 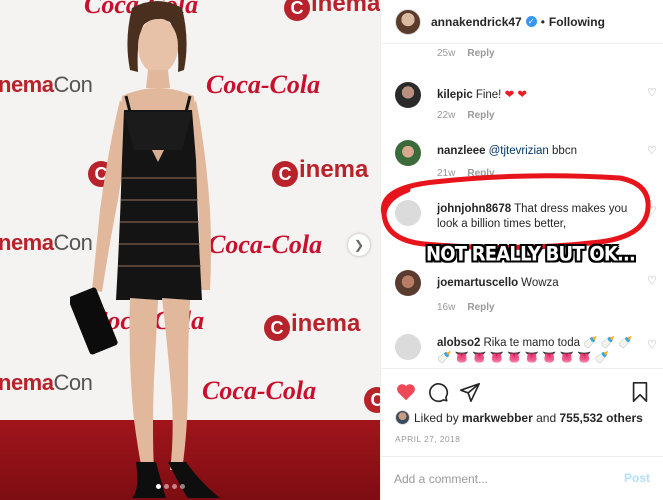 What do you see at coordinates (526, 160) in the screenshot?
I see `comment-item: nanzleee @tjtevrizian bbcn 21w Reply ♡` at bounding box center [526, 160].